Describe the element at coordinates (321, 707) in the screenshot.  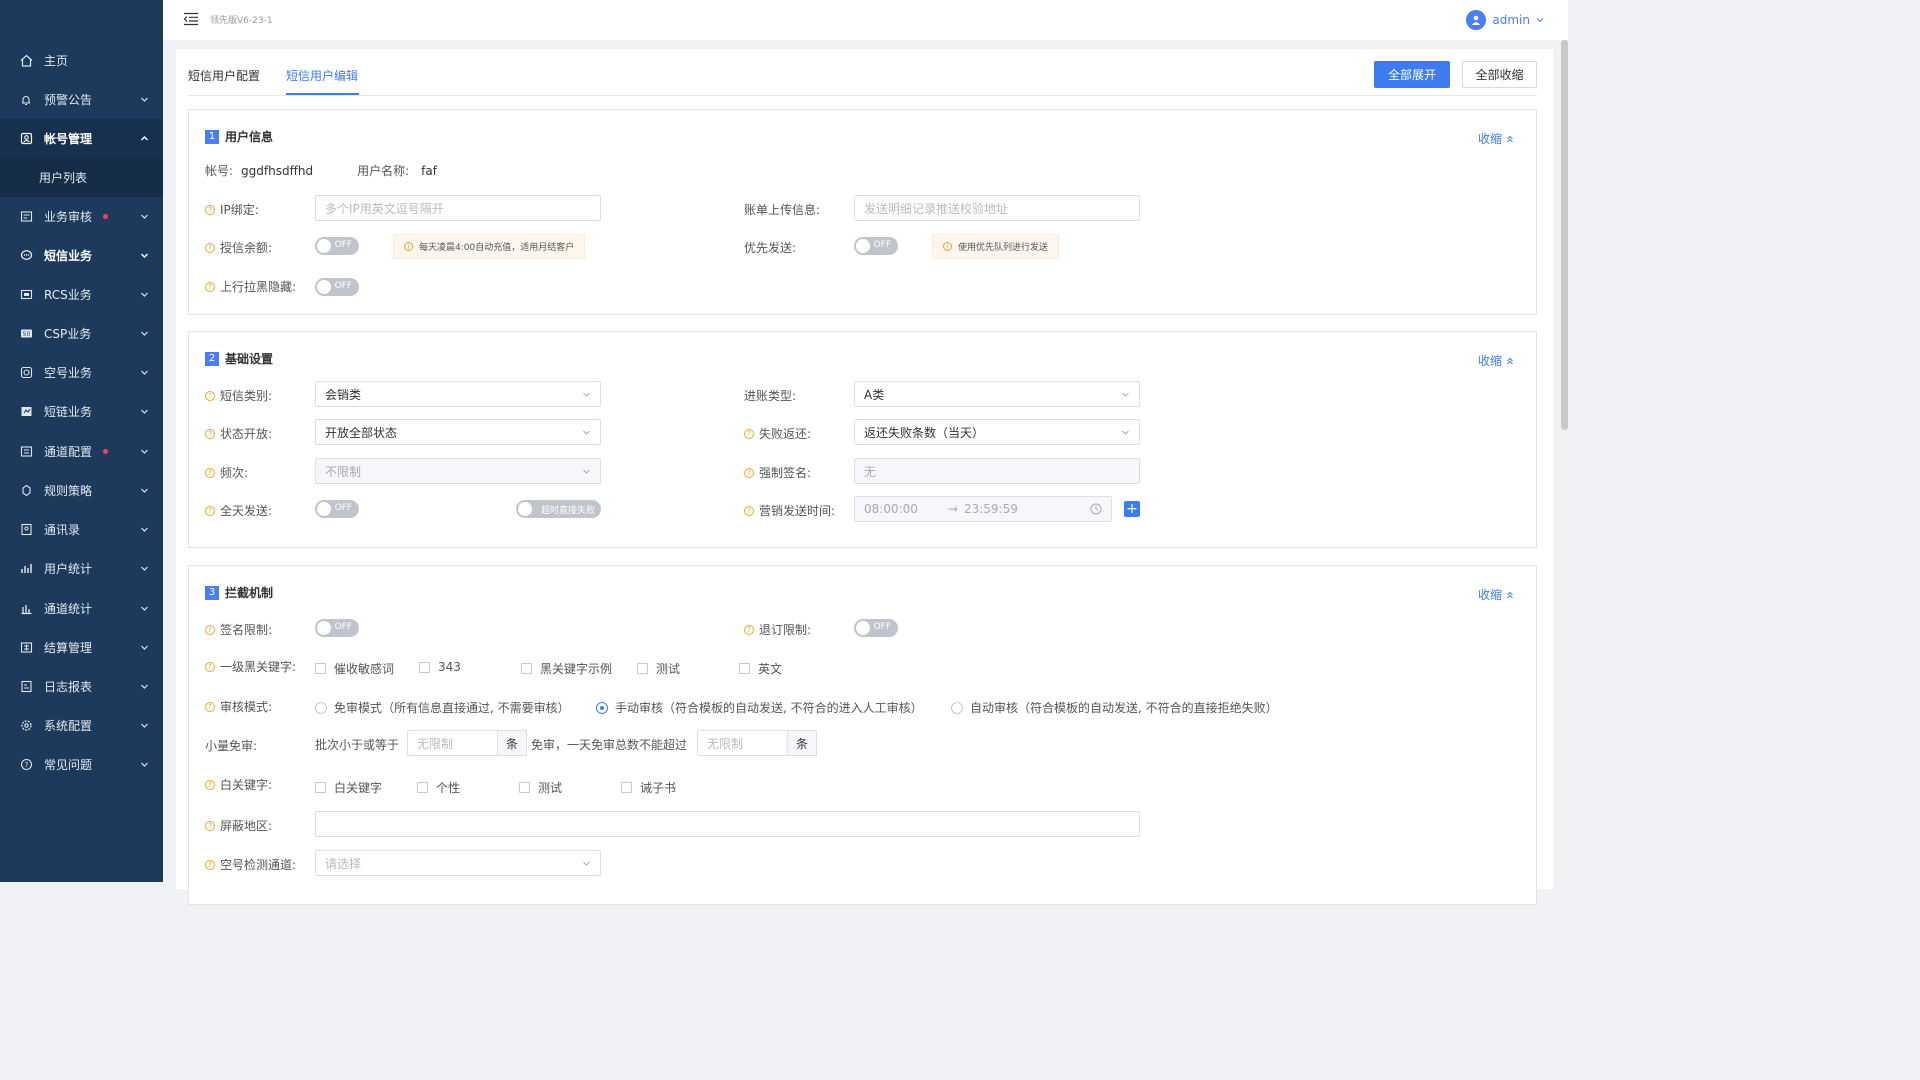
I see `radio-dot` at that location.